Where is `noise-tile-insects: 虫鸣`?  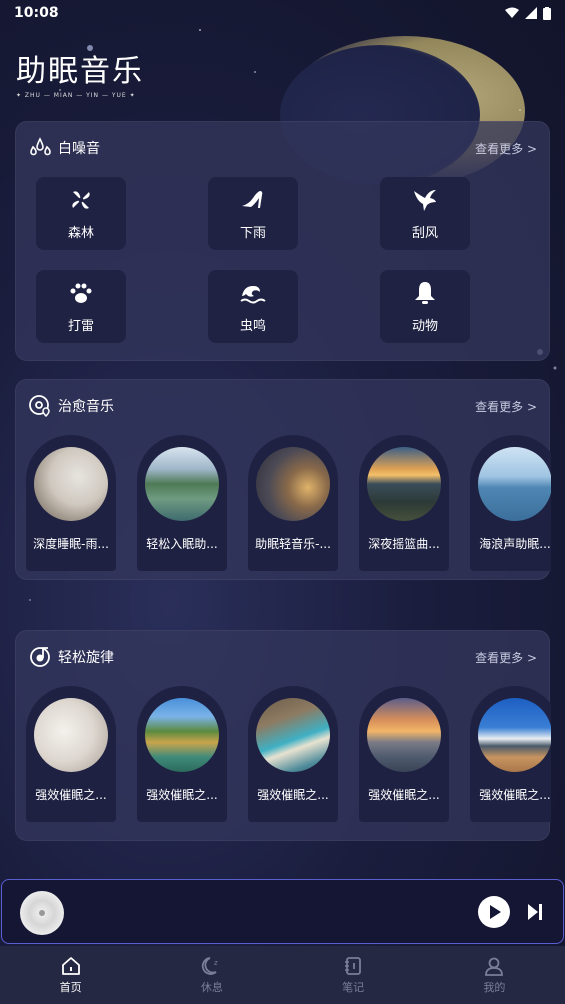 noise-tile-insects: 虫鸣 is located at coordinates (253, 306).